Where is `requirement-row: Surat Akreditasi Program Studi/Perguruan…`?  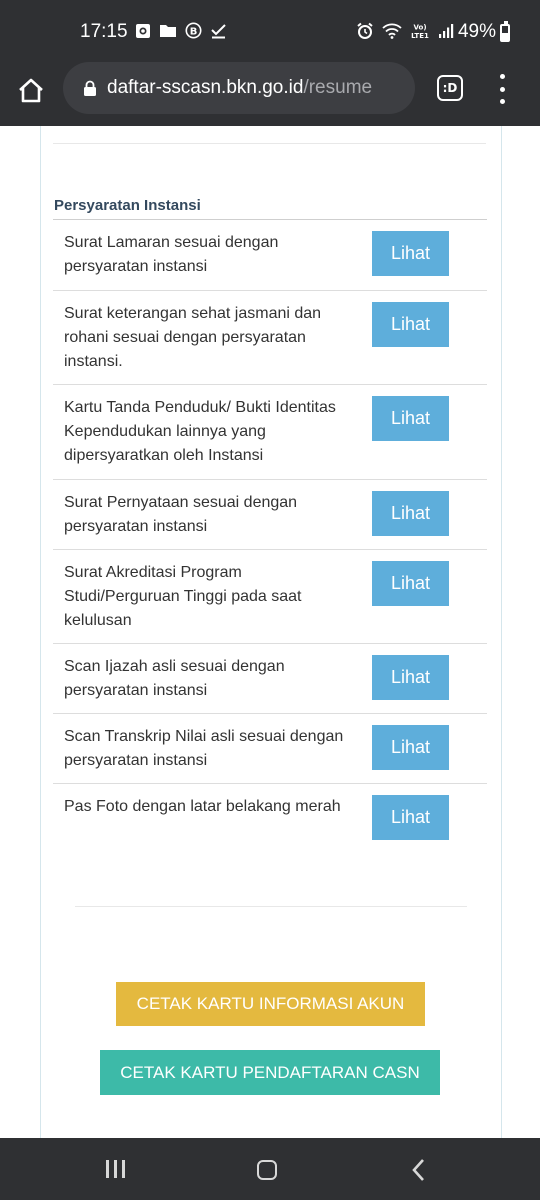
requirement-row: Surat Akreditasi Program Studi/Perguruan… is located at coordinates (270, 597).